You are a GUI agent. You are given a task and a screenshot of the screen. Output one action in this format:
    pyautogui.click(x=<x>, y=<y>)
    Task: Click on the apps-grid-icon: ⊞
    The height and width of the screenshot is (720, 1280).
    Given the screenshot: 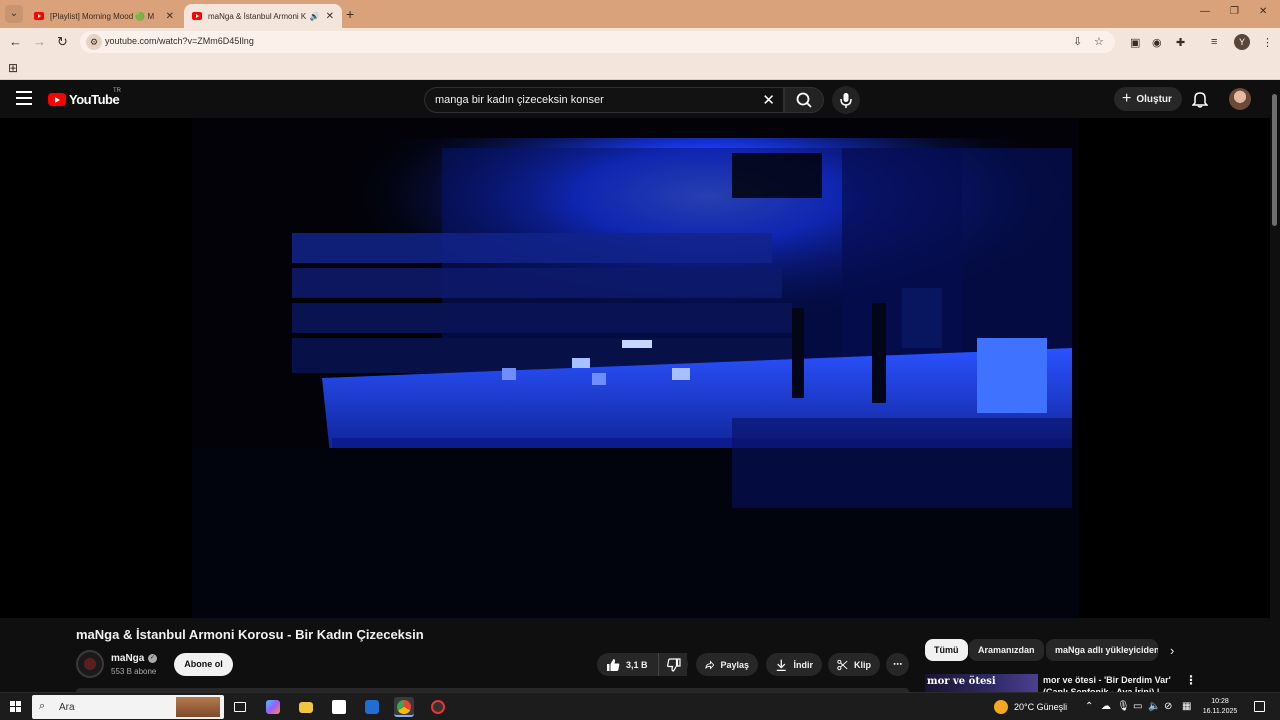 What is the action you would take?
    pyautogui.click(x=13, y=68)
    